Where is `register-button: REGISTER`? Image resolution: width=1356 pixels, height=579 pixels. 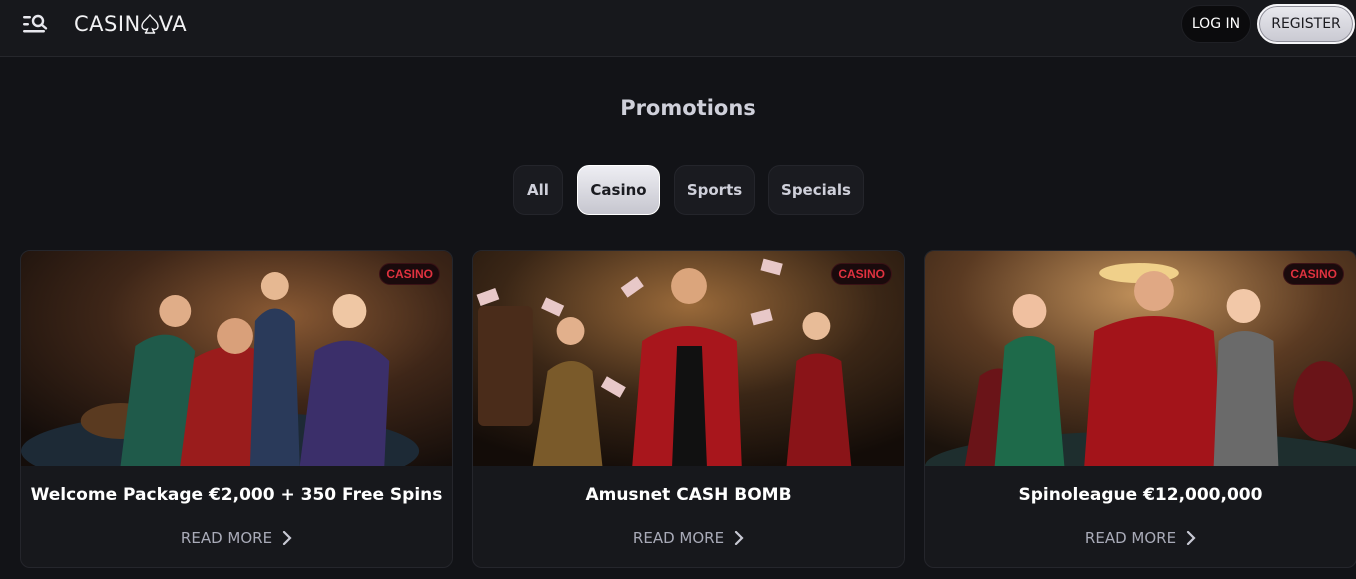
register-button: REGISTER is located at coordinates (1306, 24).